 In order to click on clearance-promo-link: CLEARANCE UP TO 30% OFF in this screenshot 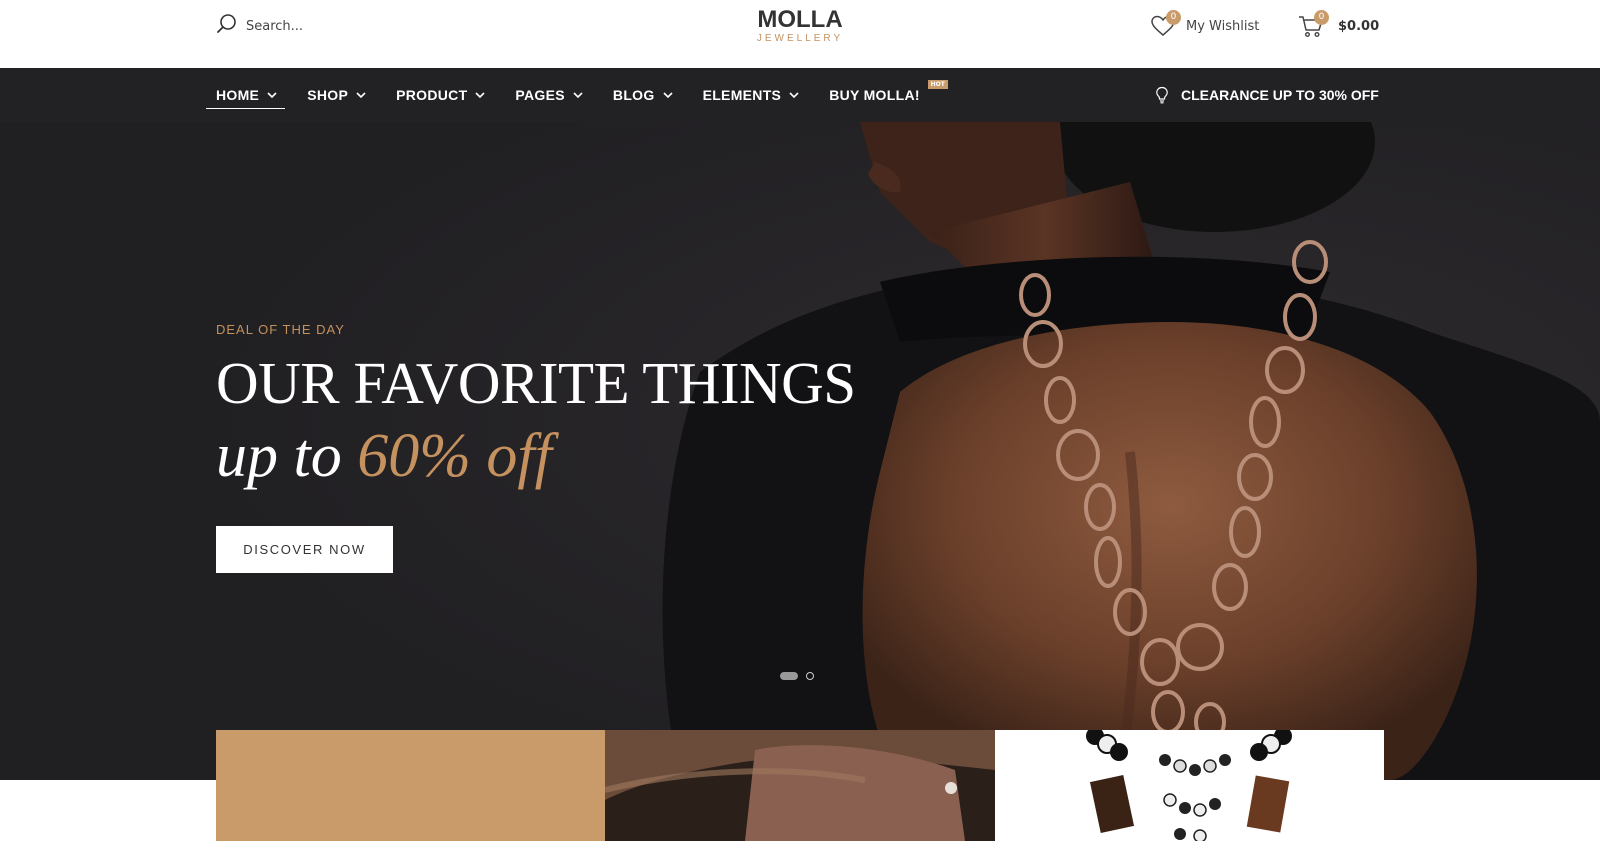, I will do `click(1267, 95)`.